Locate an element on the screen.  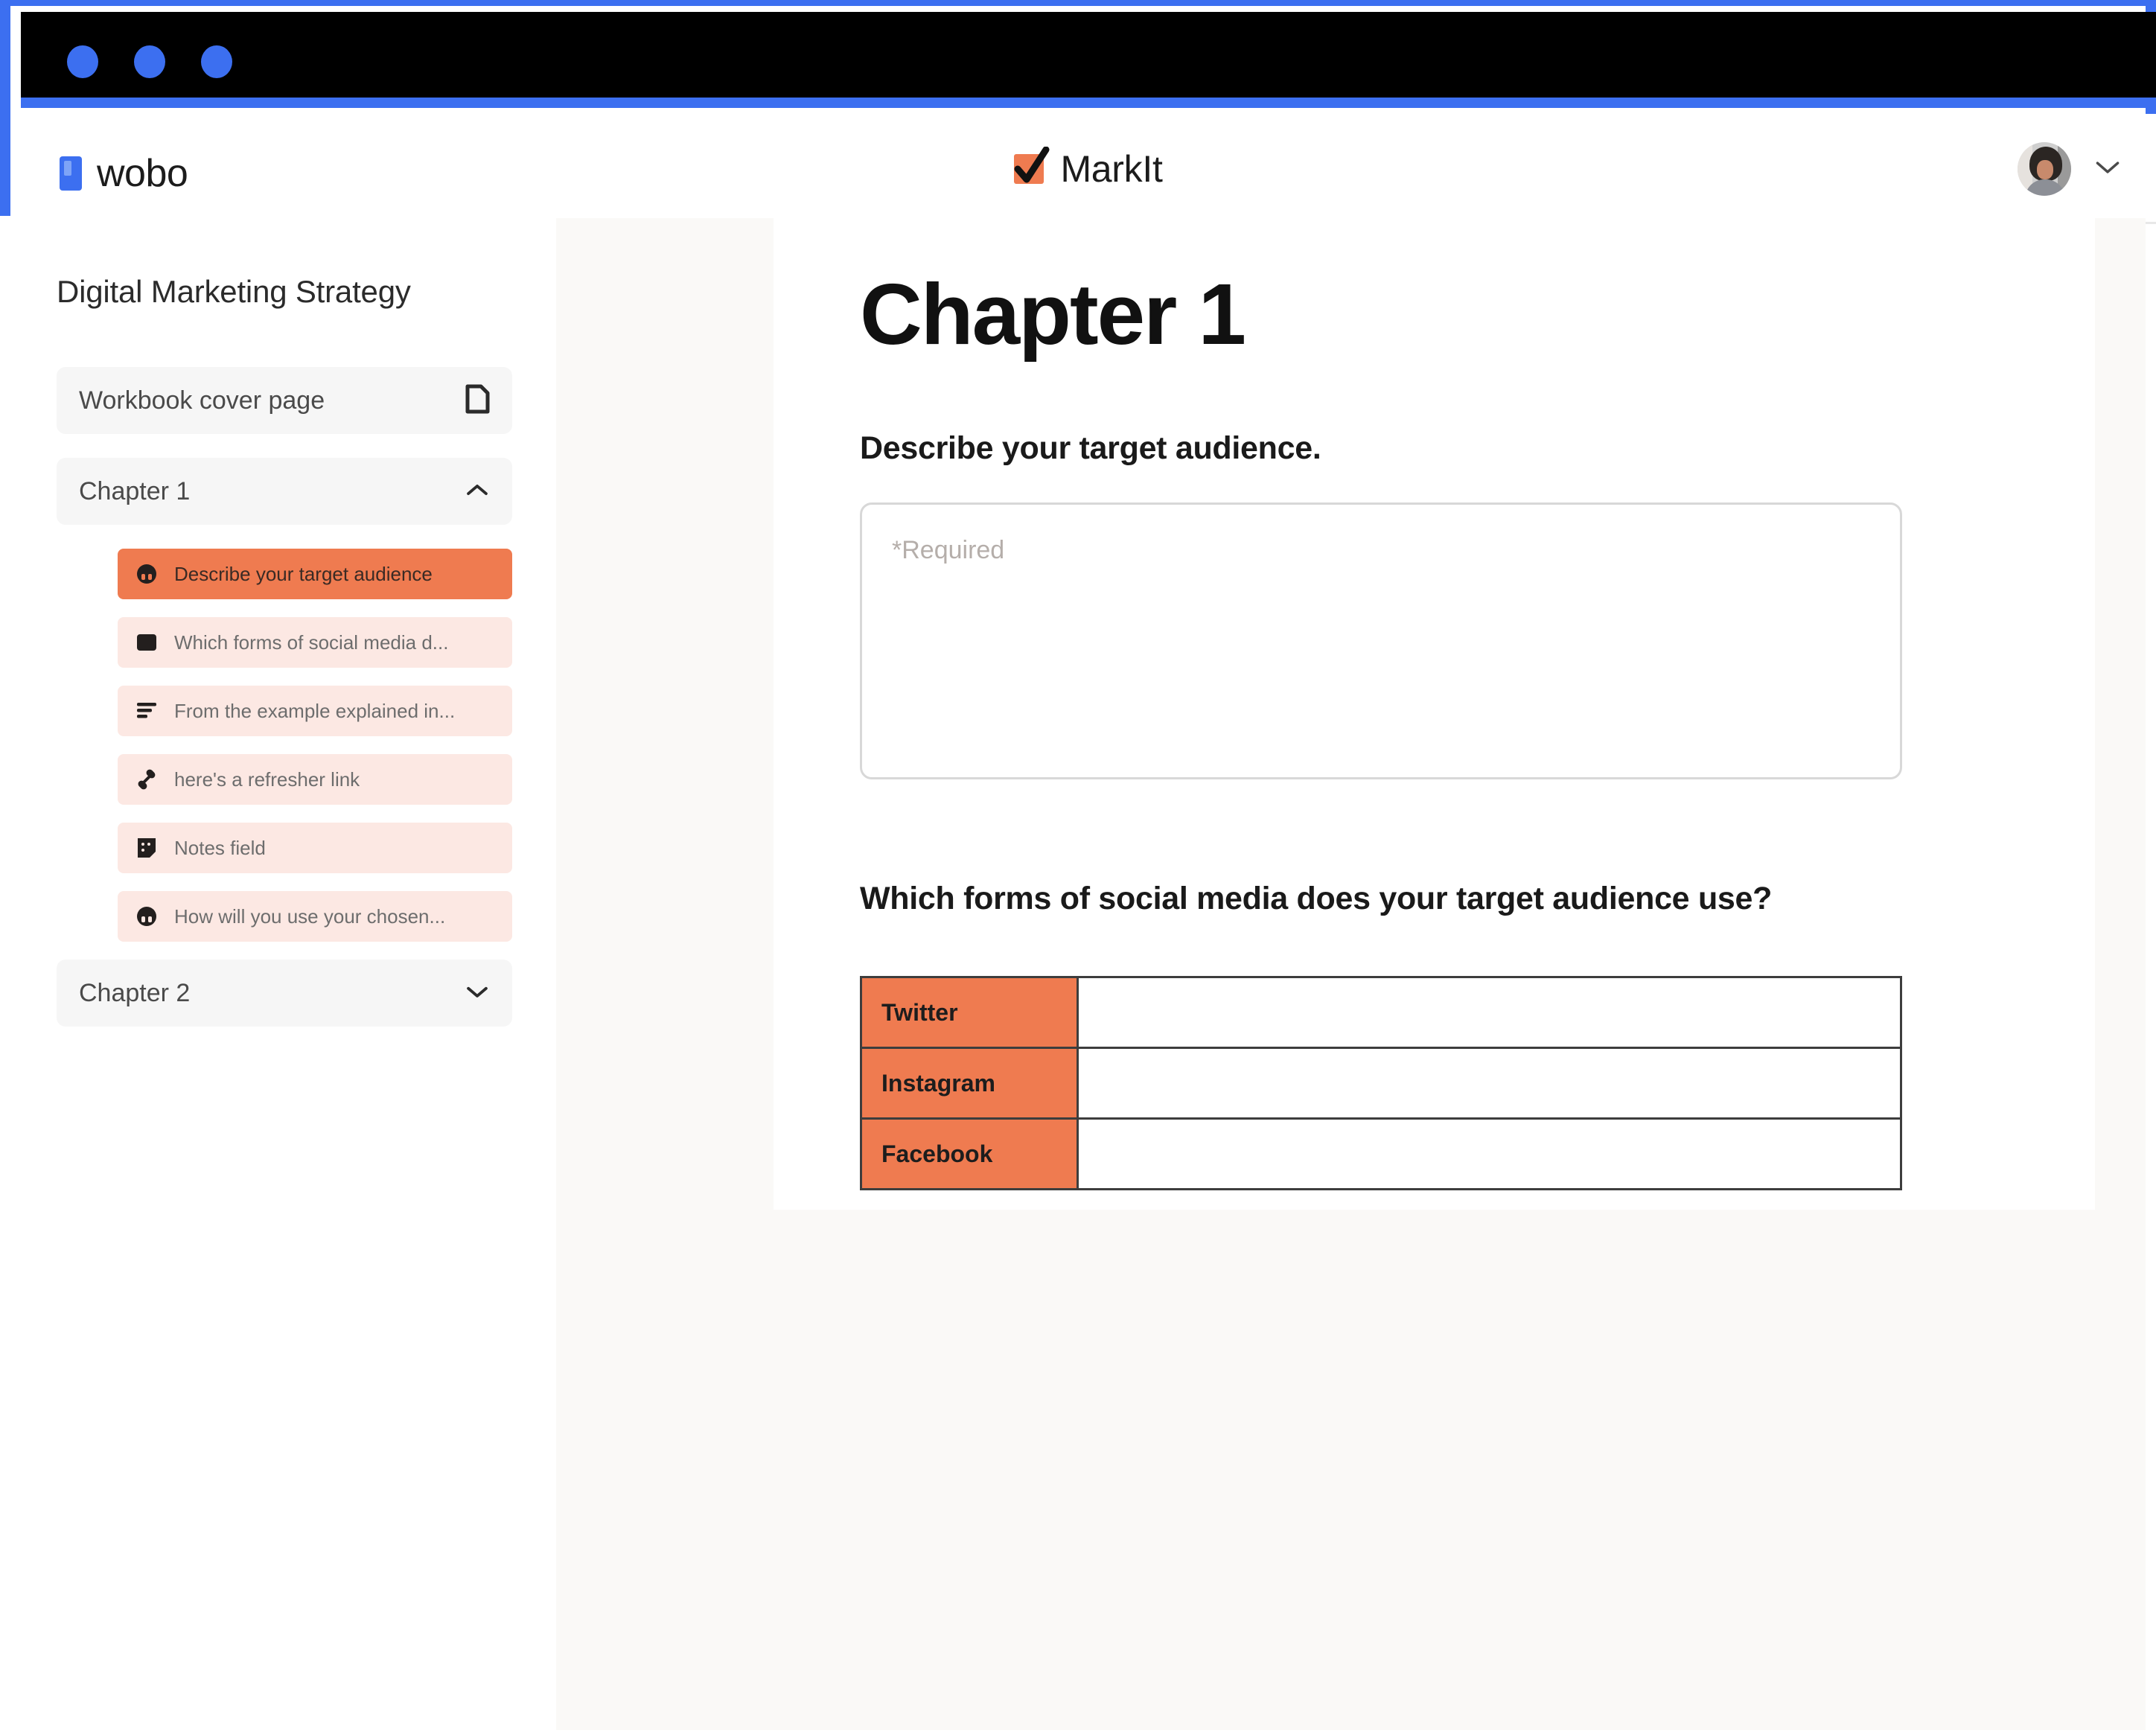
orange-checkbox-icon is located at coordinates (1032, 165).